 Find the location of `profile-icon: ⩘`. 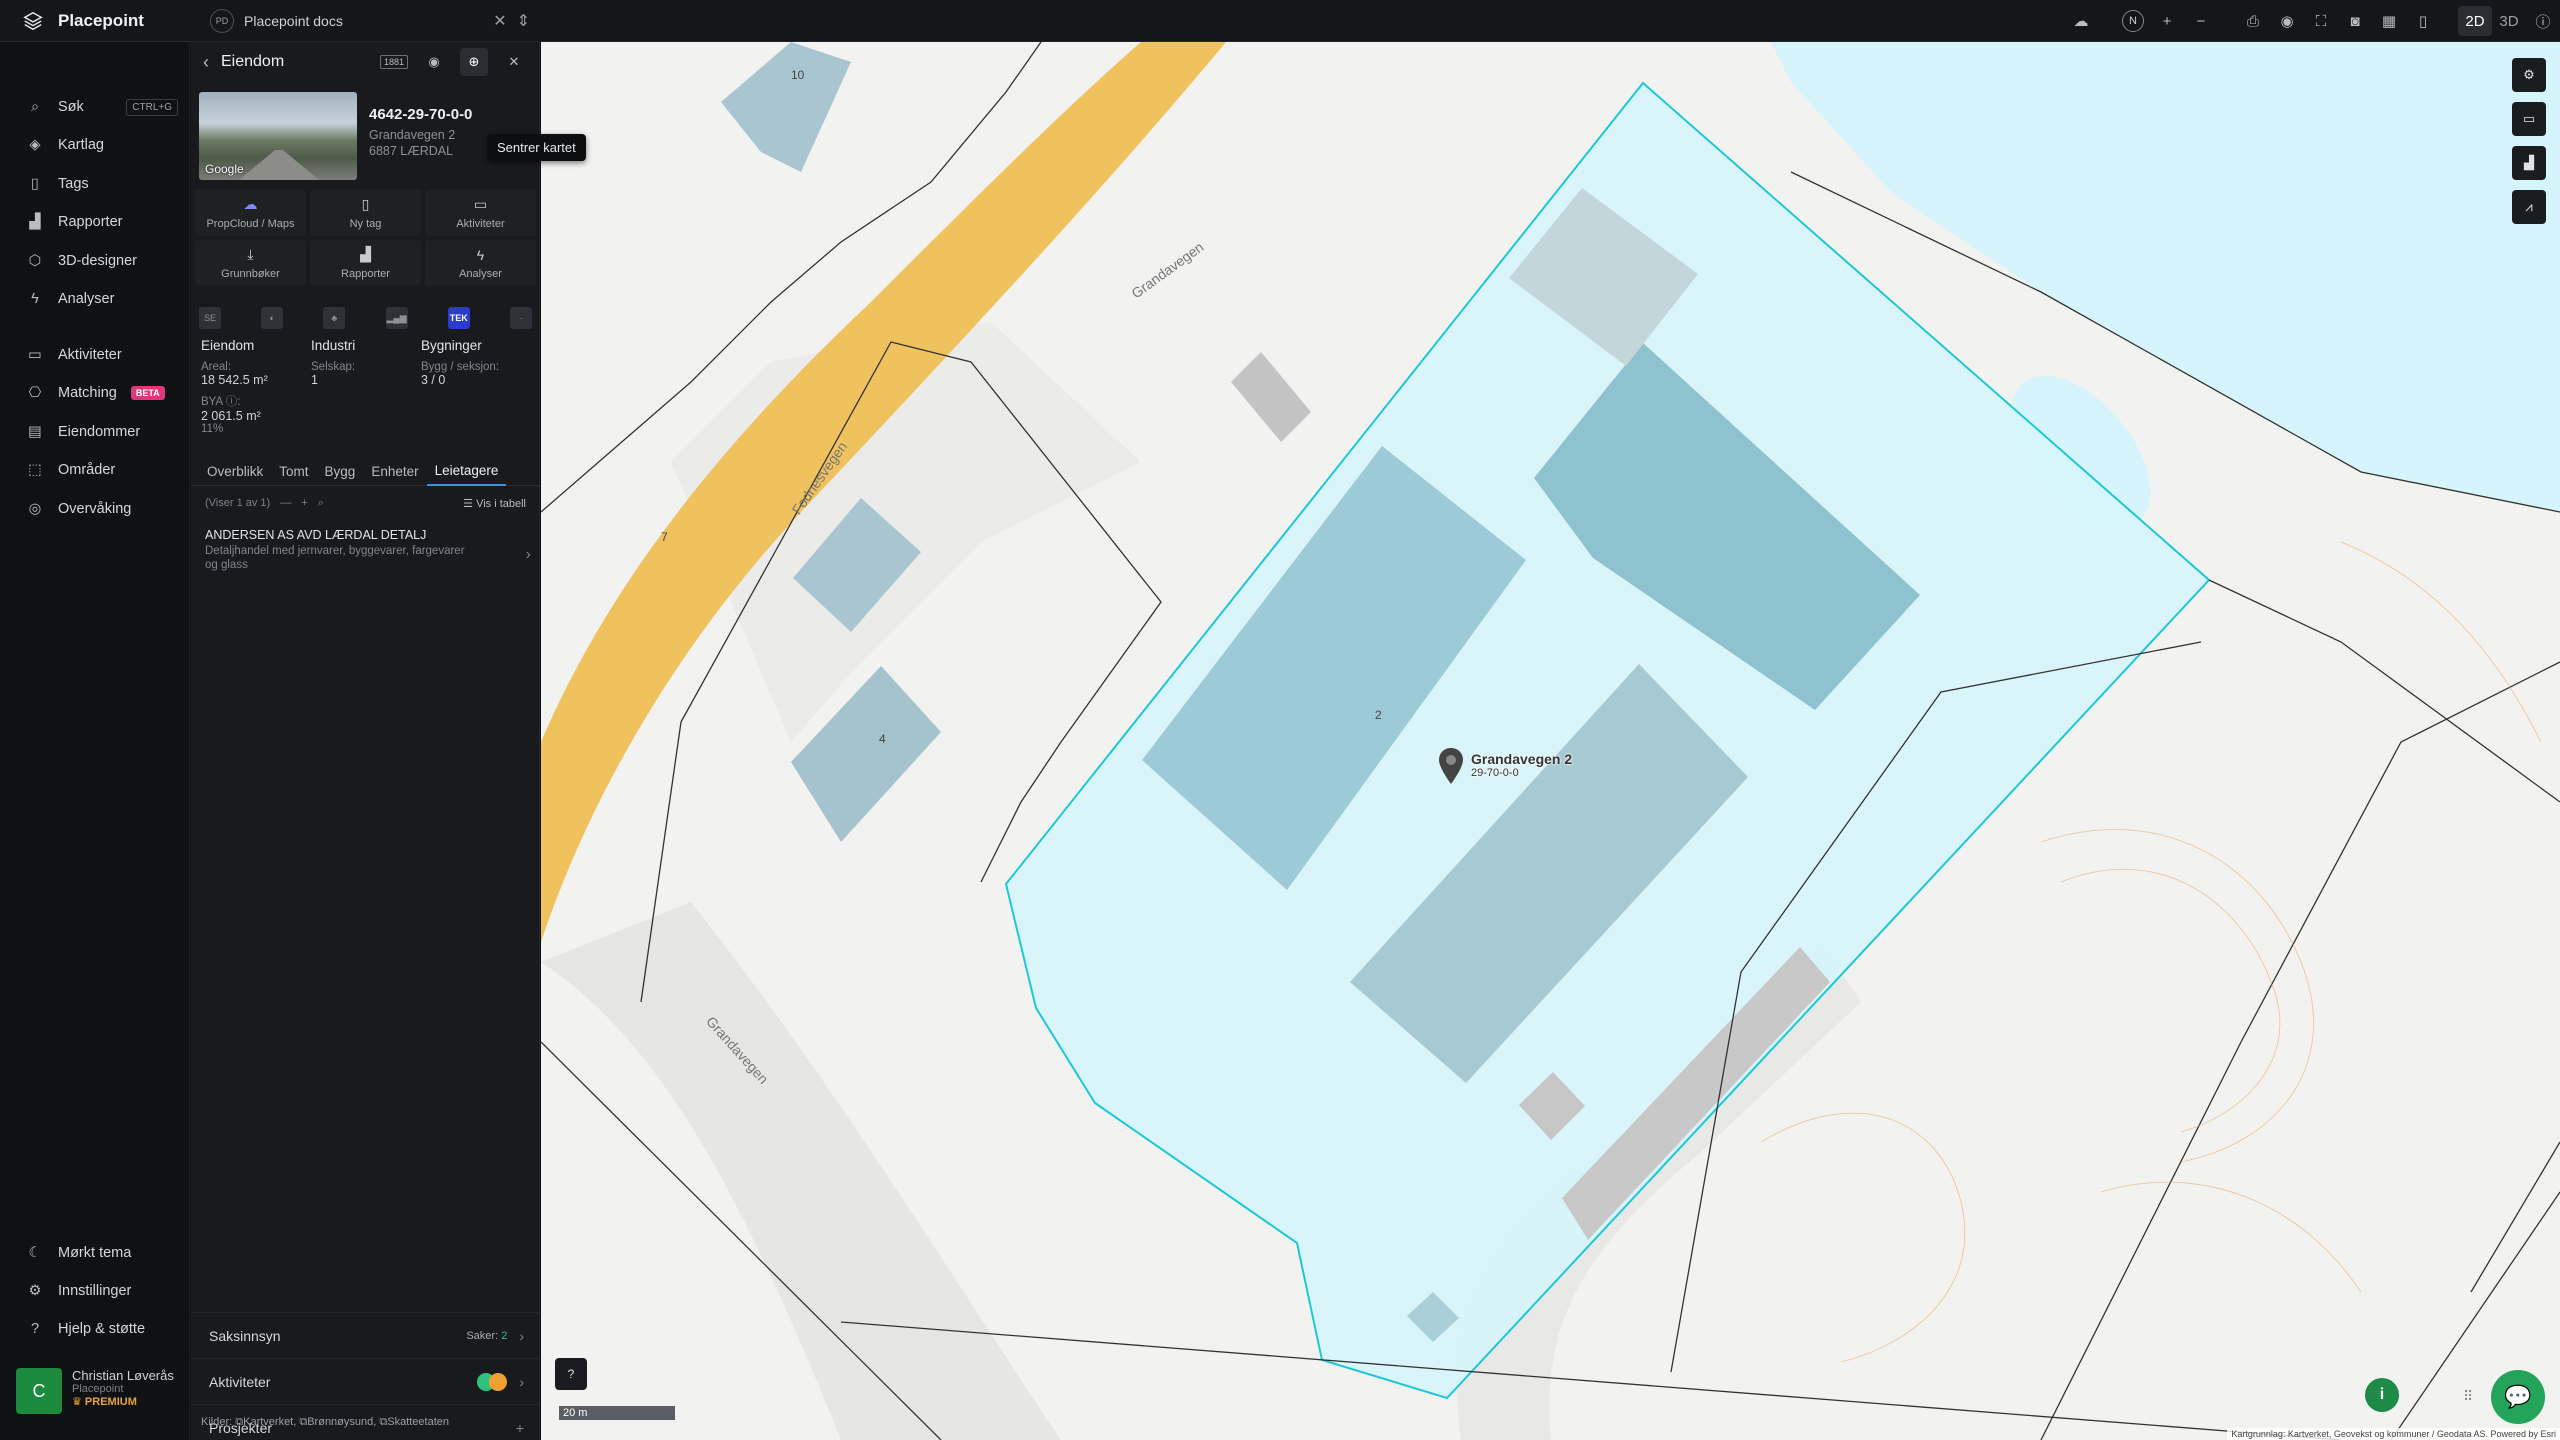

profile-icon: ⩘ is located at coordinates (2529, 207).